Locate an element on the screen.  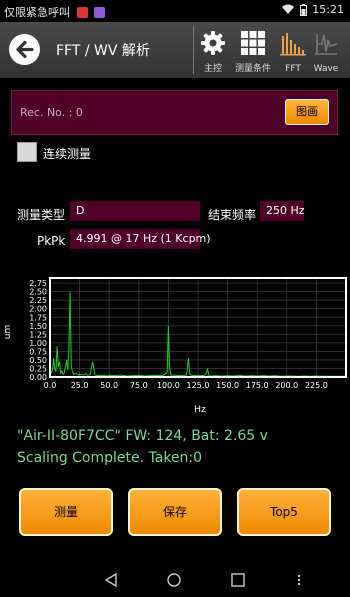
top5-button: Top5 is located at coordinates (284, 512).